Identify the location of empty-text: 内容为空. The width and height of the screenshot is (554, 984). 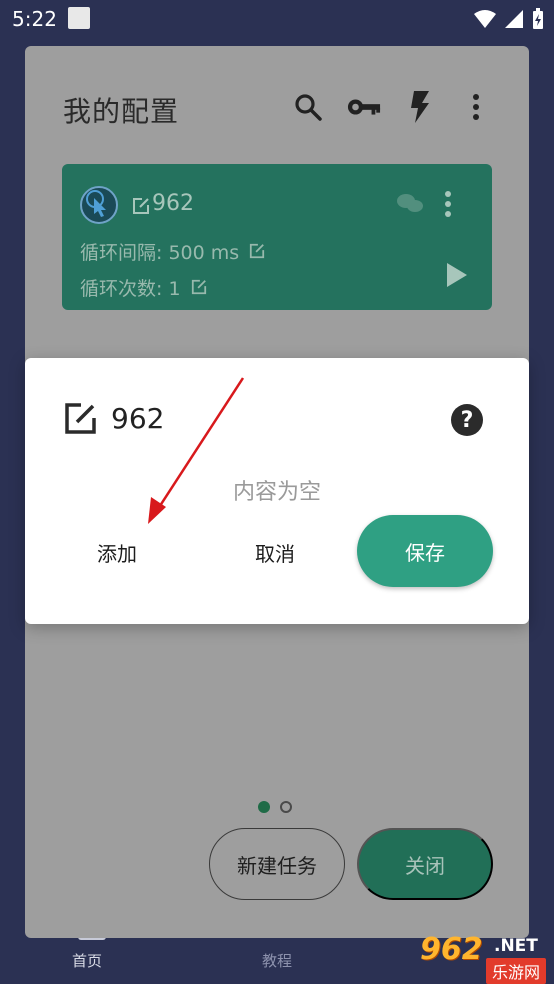
(276, 492).